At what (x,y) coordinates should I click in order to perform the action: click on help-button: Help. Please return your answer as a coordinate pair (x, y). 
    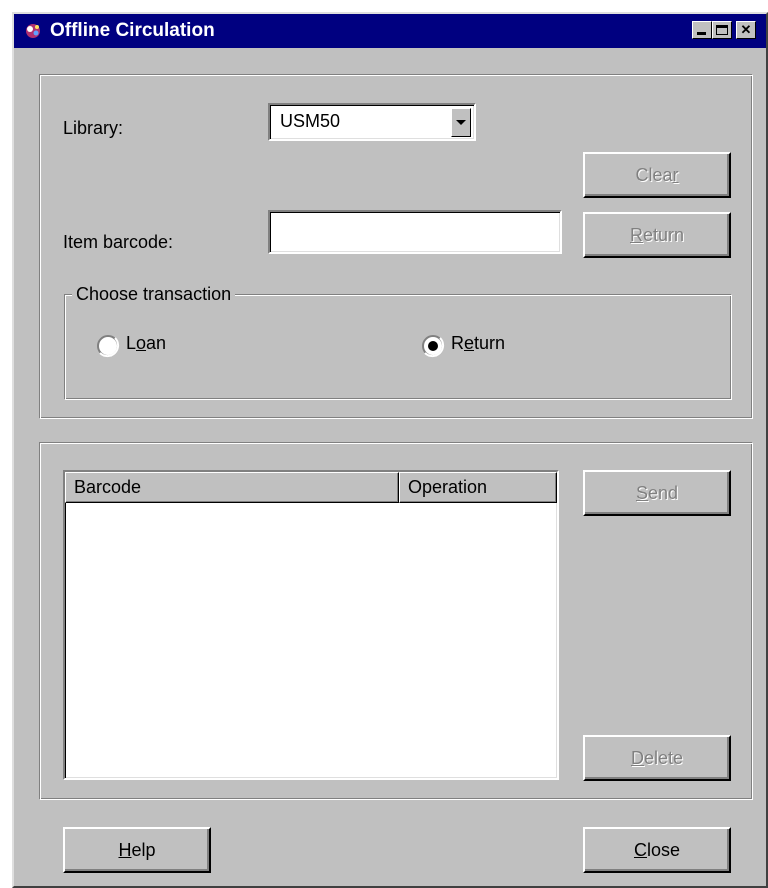
    Looking at the image, I should click on (137, 850).